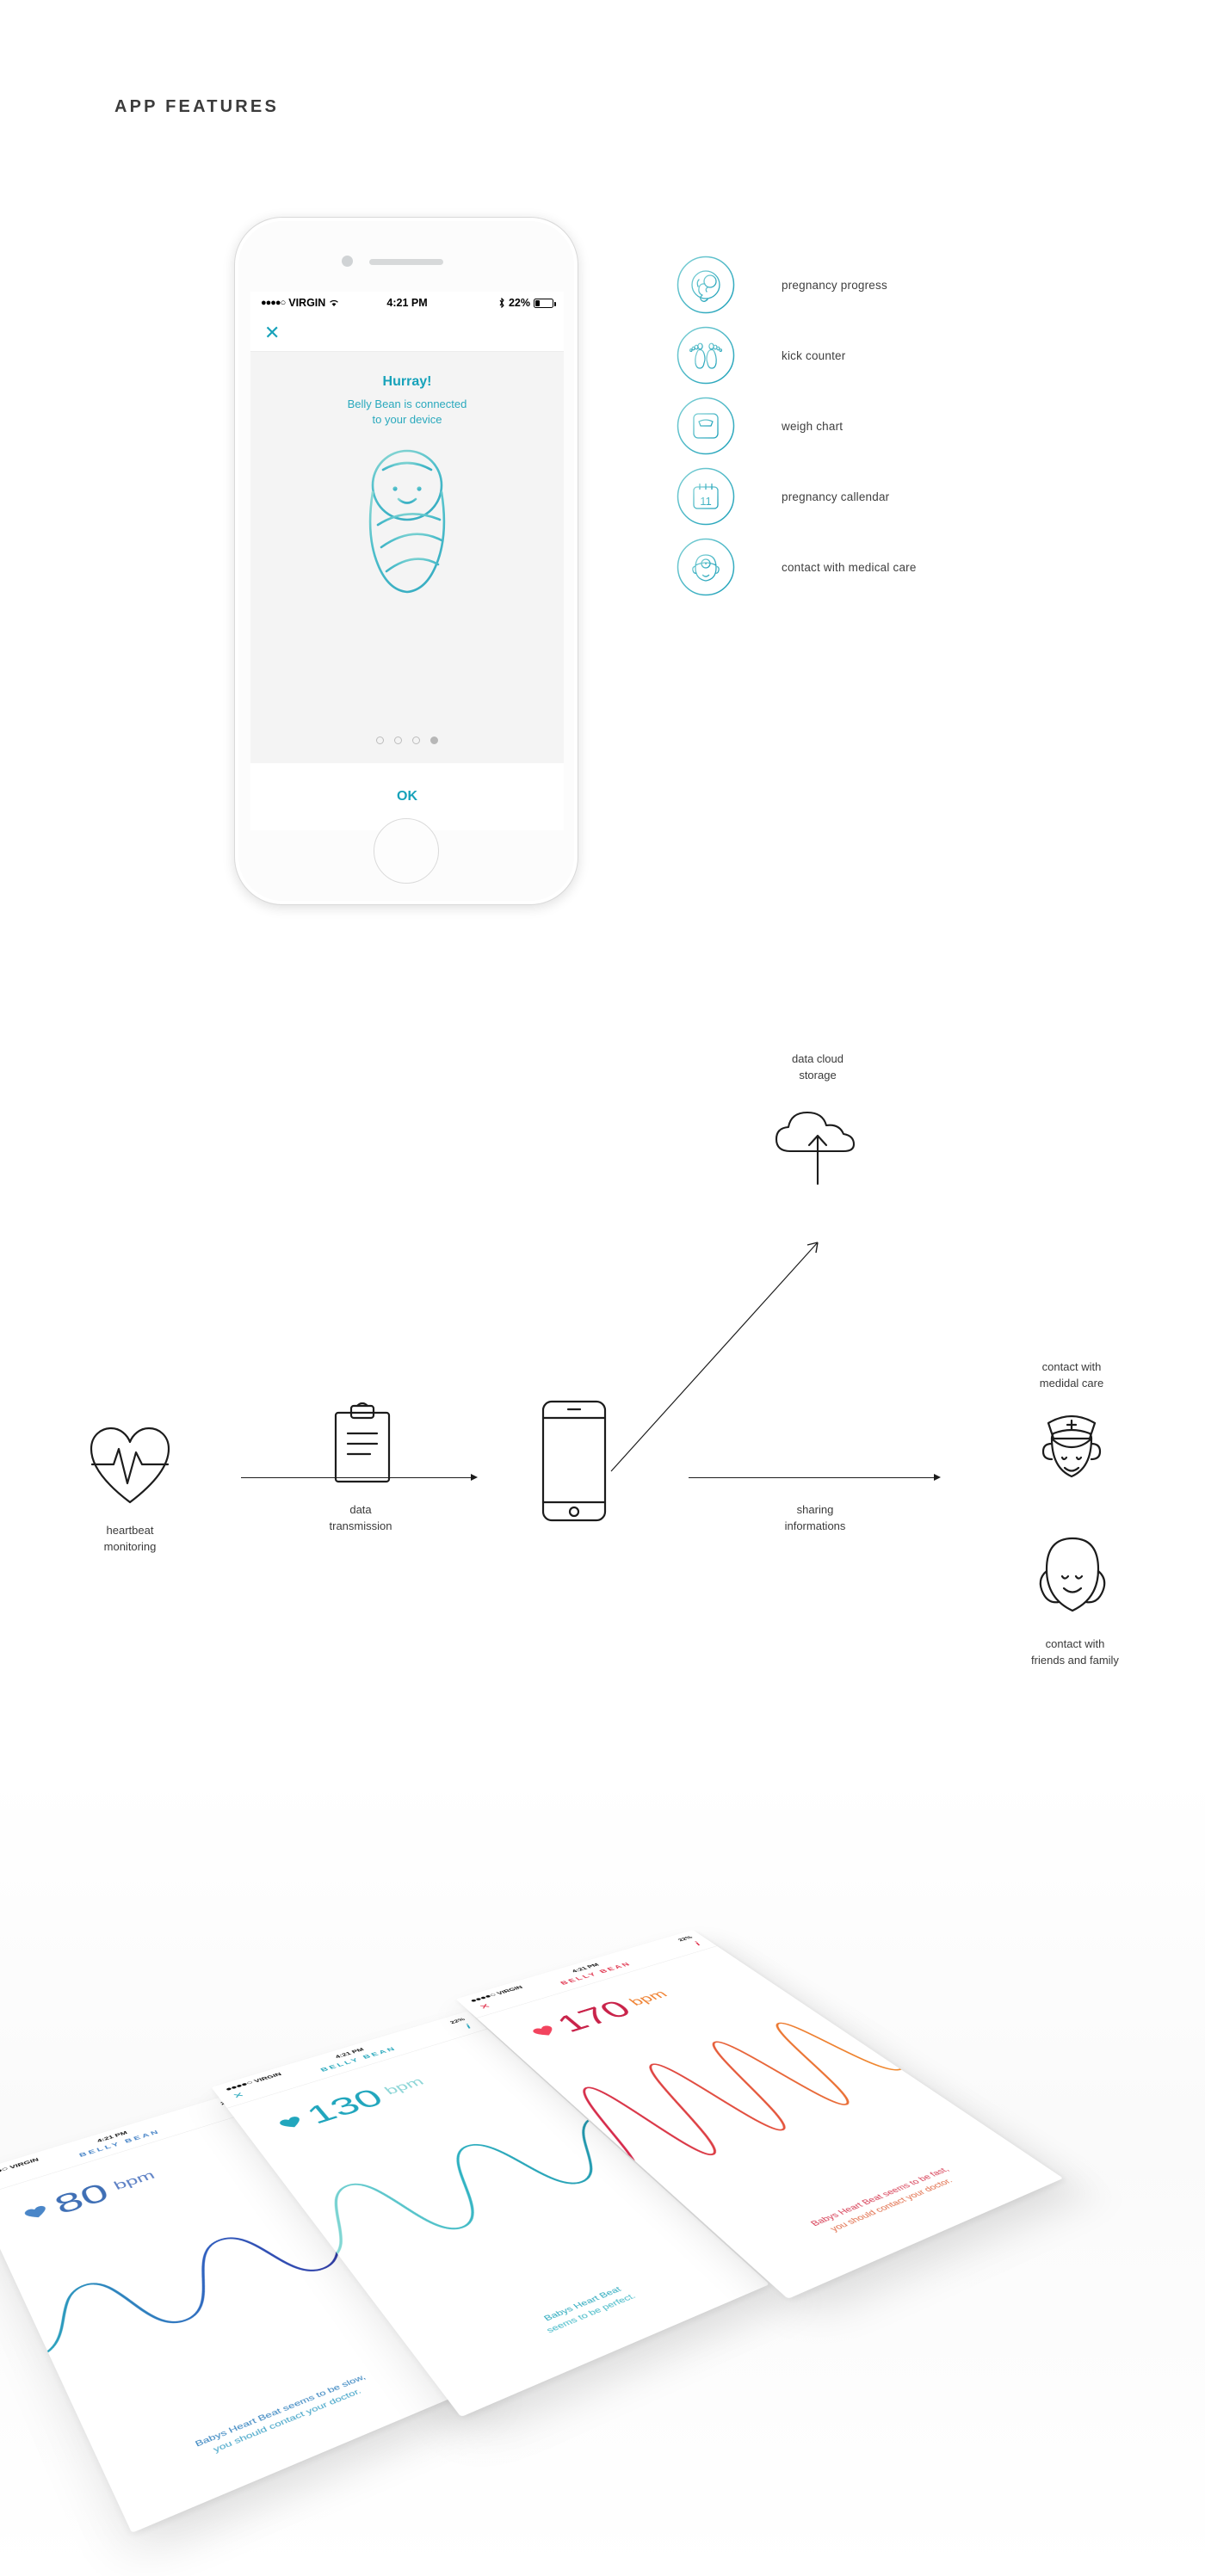 Image resolution: width=1205 pixels, height=2576 pixels. I want to click on swaddled-baby-icon, so click(407, 522).